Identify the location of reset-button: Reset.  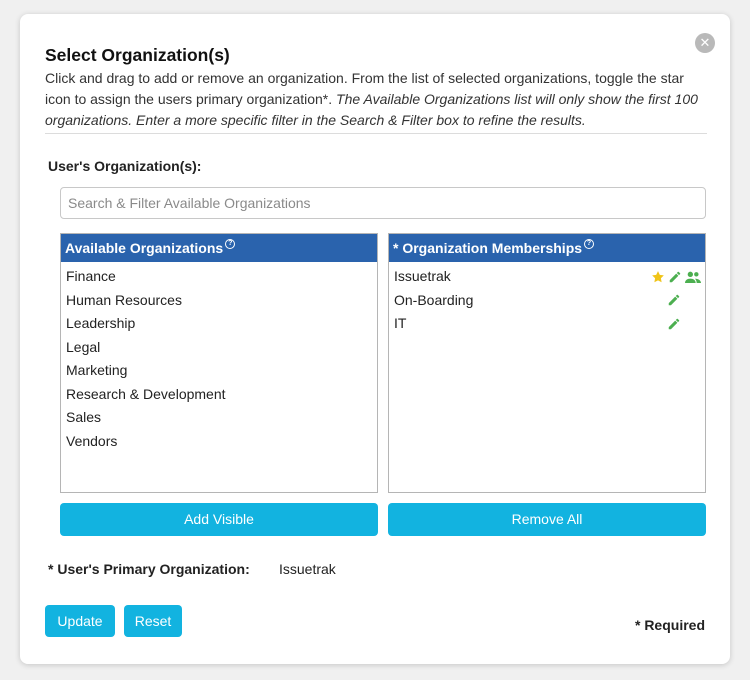
(153, 621).